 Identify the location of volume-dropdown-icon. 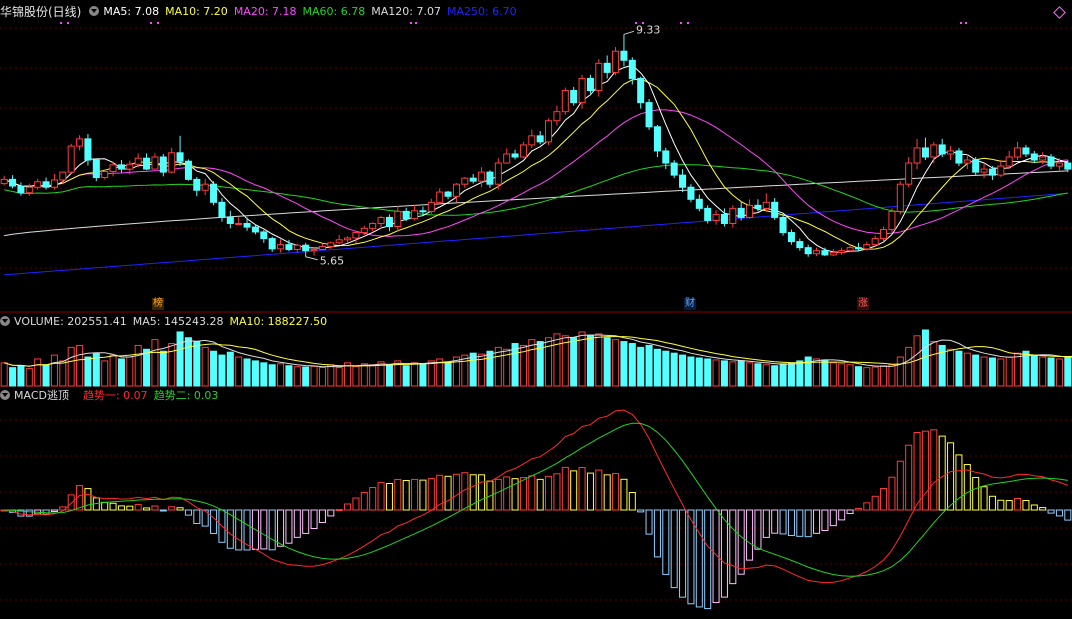
(5, 321).